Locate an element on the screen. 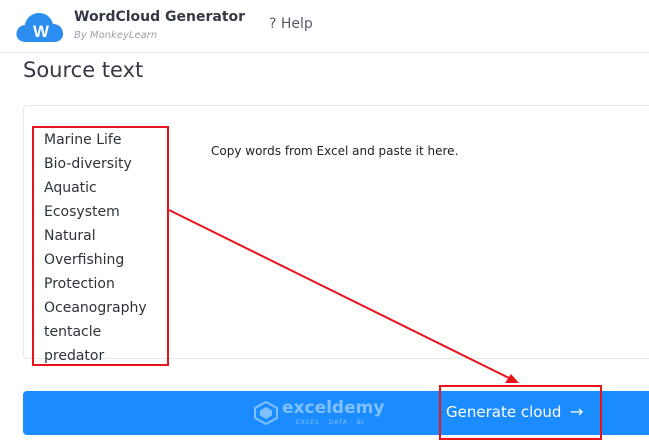  cloud-icon: W is located at coordinates (39, 27).